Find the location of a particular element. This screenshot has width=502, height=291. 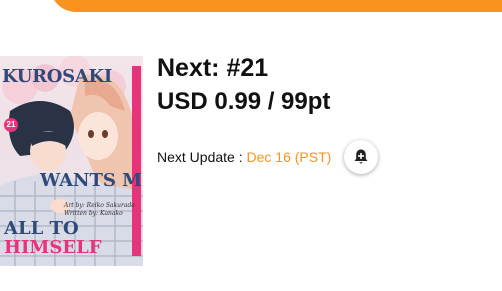

next-update-label: Next Update : is located at coordinates (202, 157).